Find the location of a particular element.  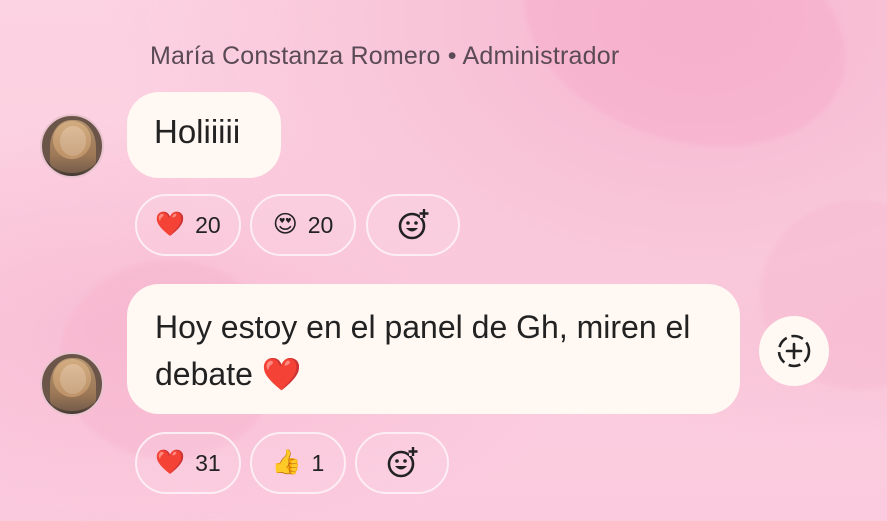

thumbs-up-icon: 👍 is located at coordinates (286, 462).